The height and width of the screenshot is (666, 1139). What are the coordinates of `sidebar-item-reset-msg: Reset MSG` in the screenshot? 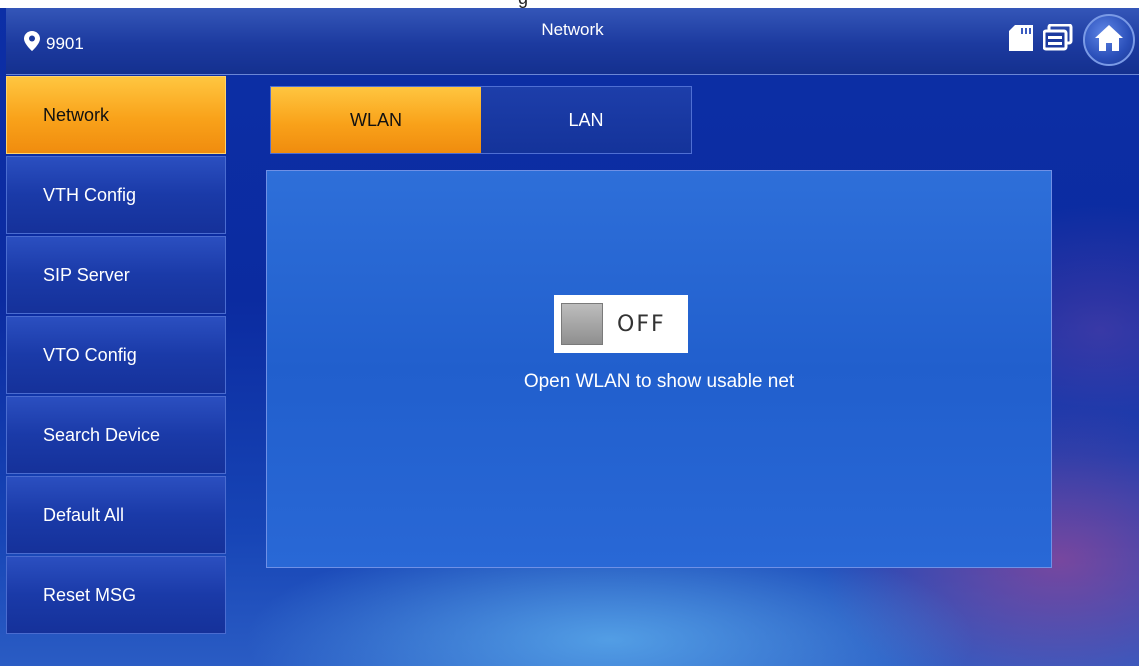 It's located at (116, 595).